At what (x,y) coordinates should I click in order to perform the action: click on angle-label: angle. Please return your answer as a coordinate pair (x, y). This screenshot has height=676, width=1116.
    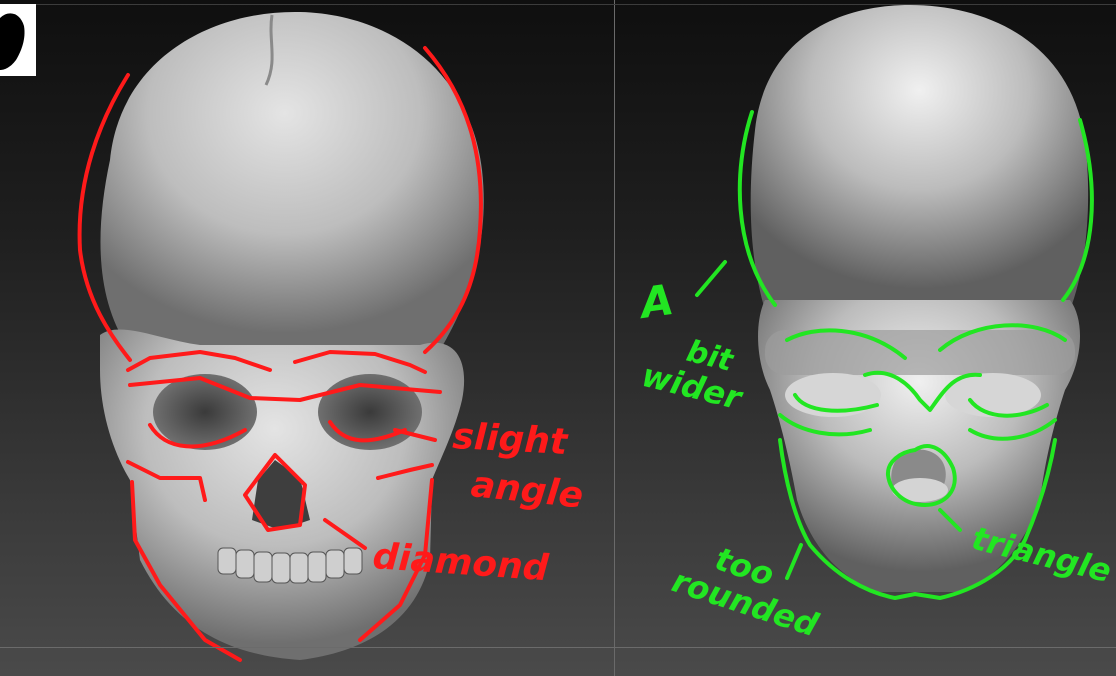
    Looking at the image, I should click on (527, 490).